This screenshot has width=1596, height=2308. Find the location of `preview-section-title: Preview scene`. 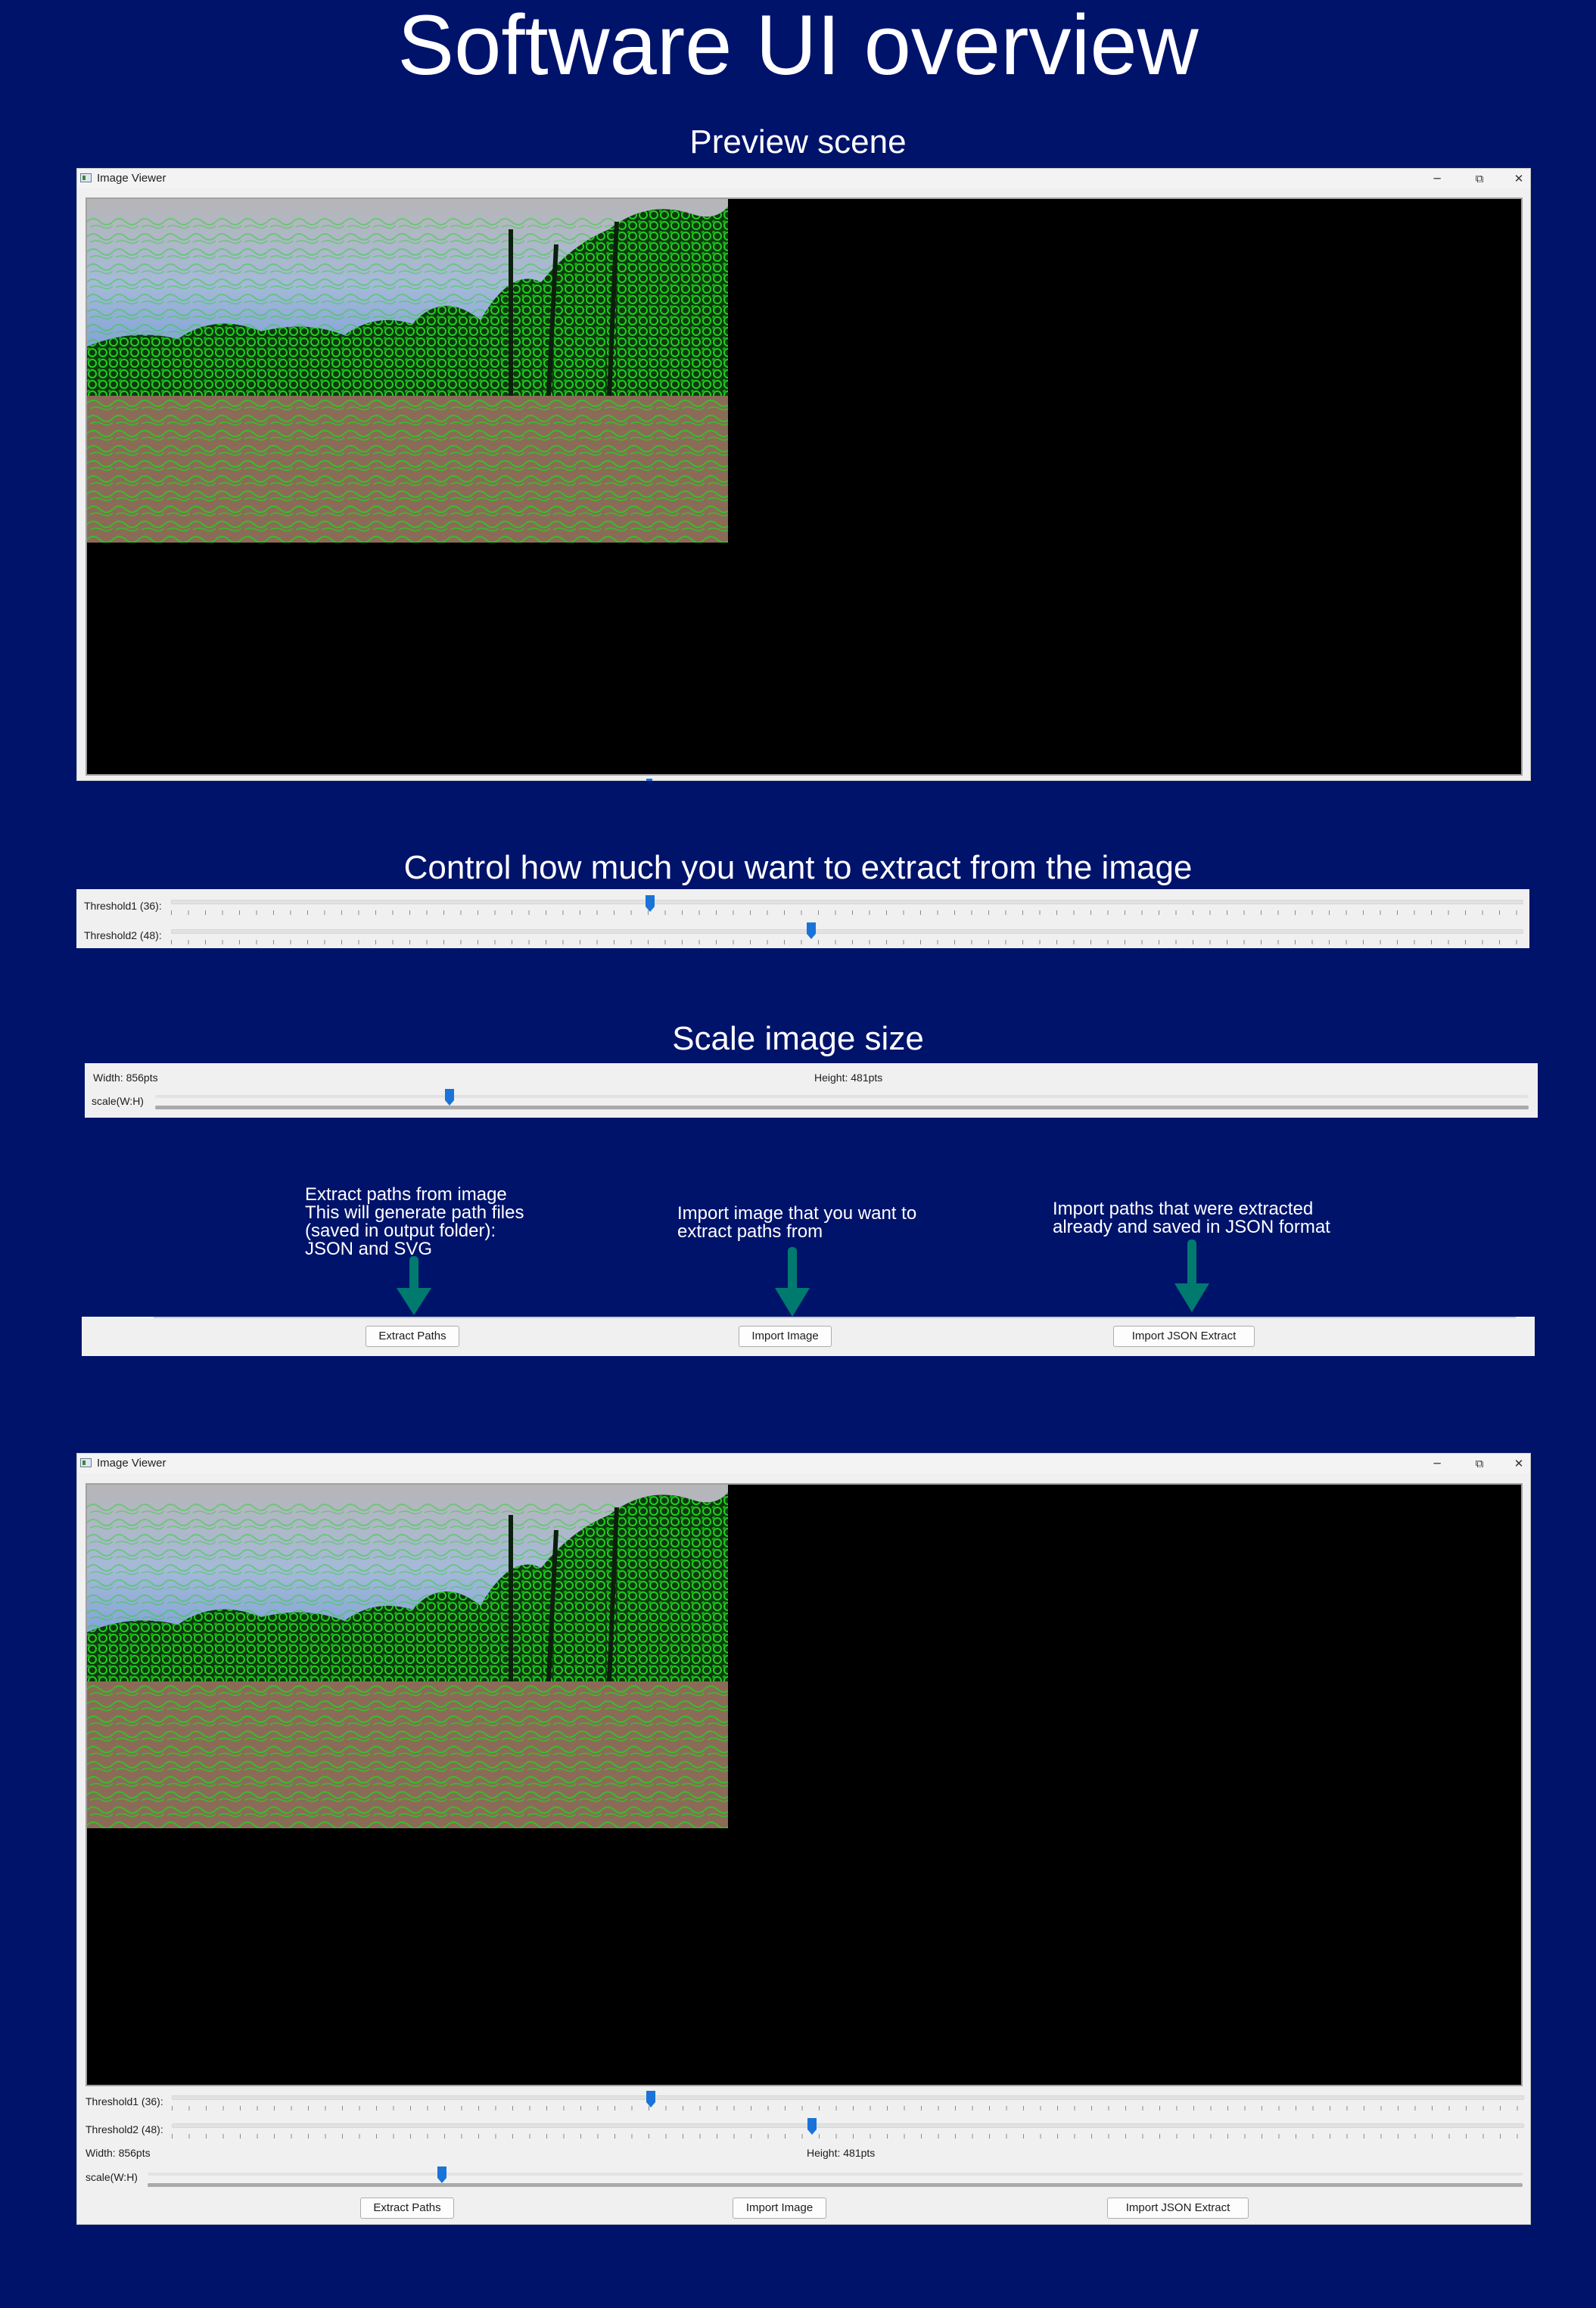

preview-section-title: Preview scene is located at coordinates (798, 141).